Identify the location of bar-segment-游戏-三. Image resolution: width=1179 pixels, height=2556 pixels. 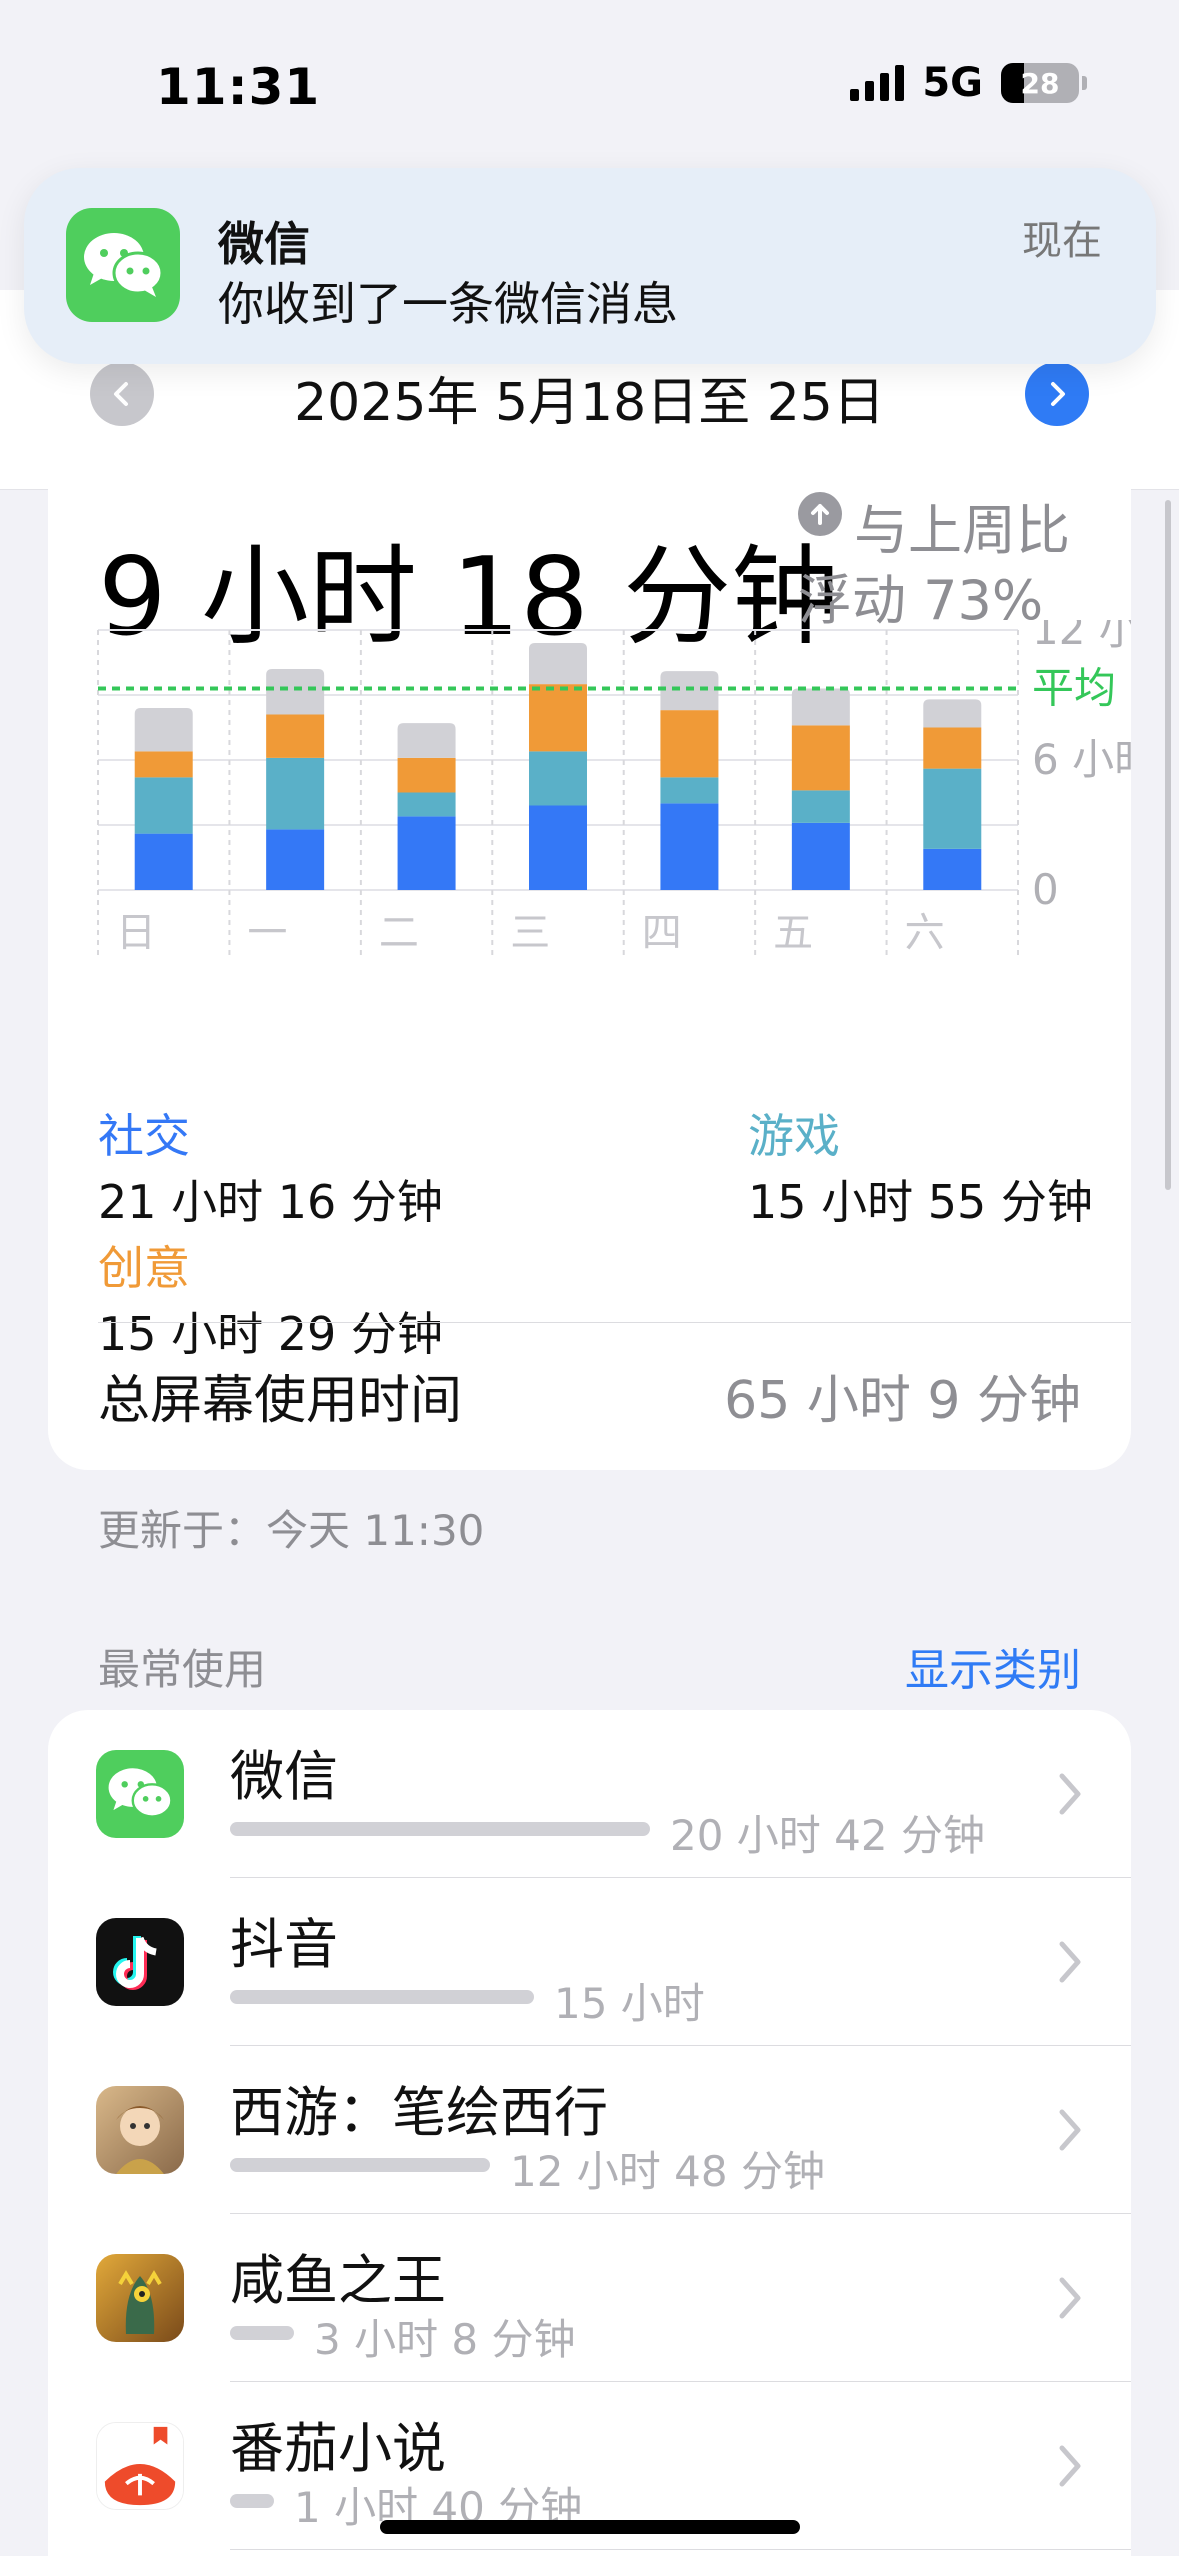
(558, 778).